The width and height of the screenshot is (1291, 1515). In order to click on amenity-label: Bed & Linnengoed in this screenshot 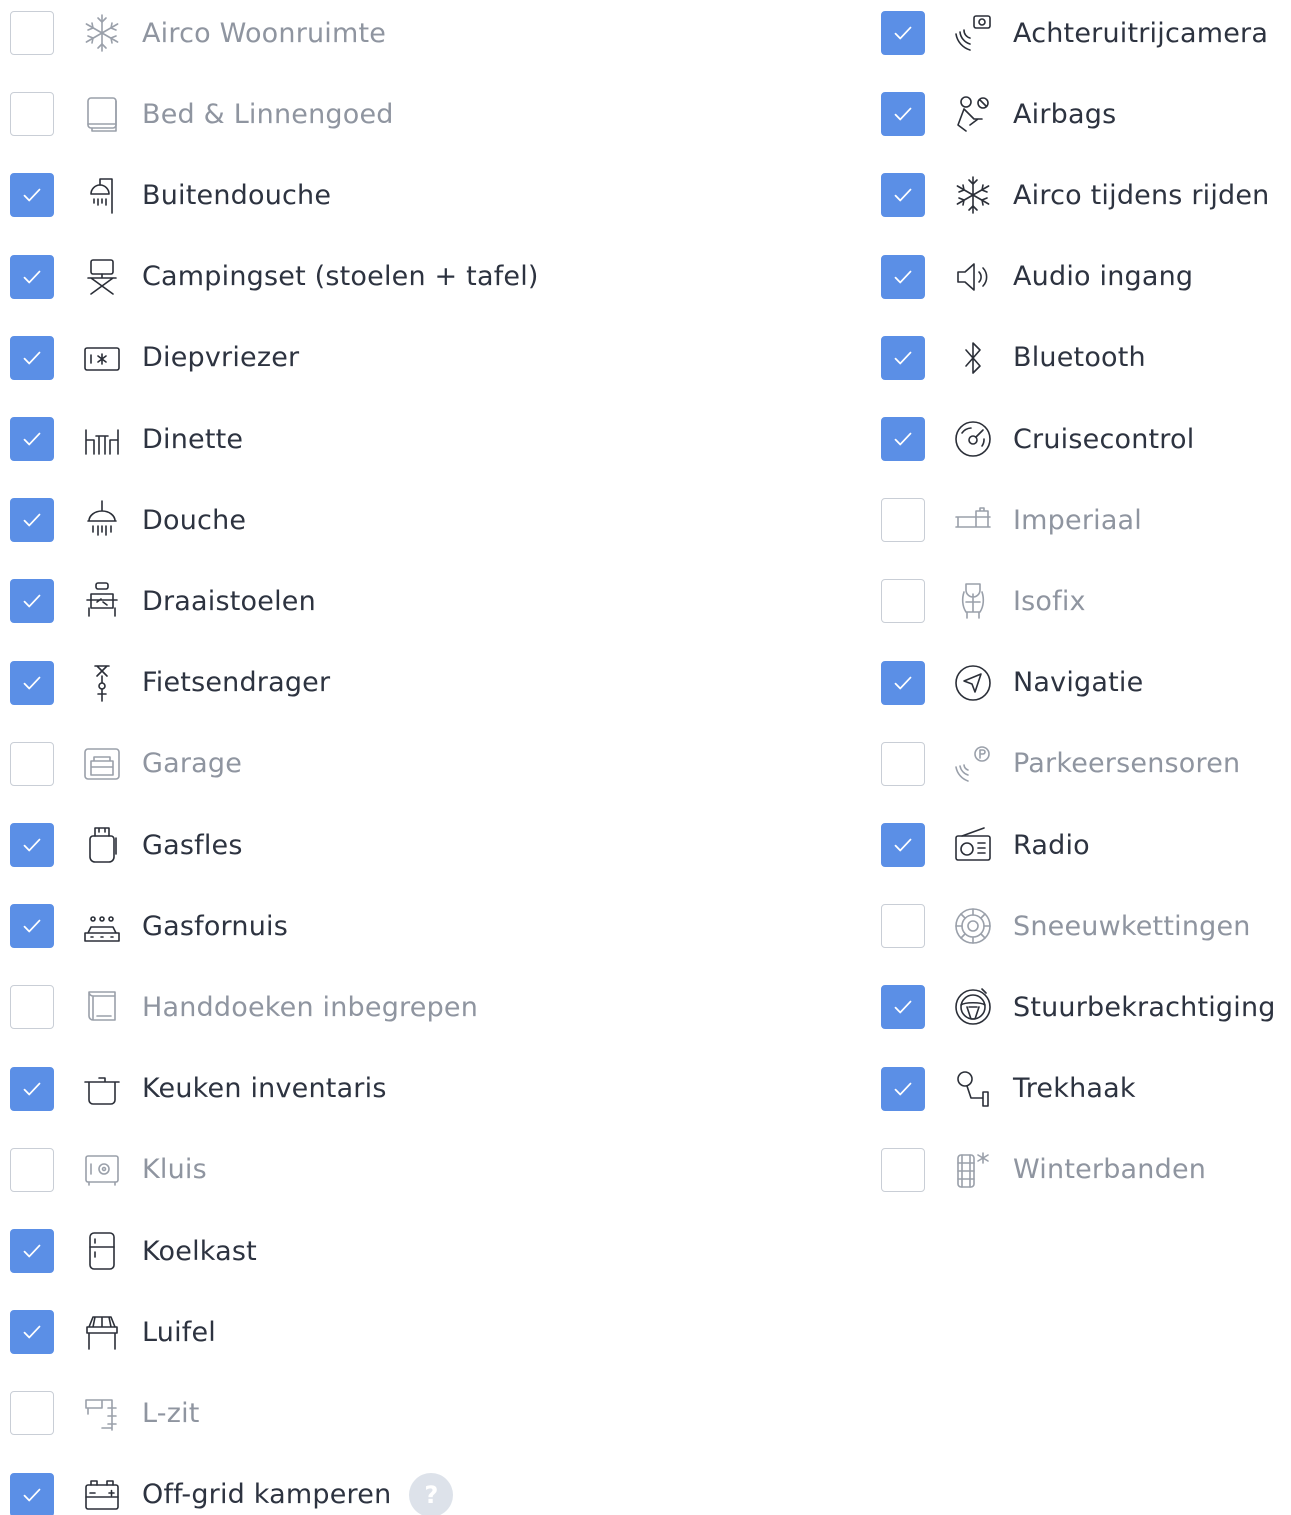, I will do `click(268, 114)`.